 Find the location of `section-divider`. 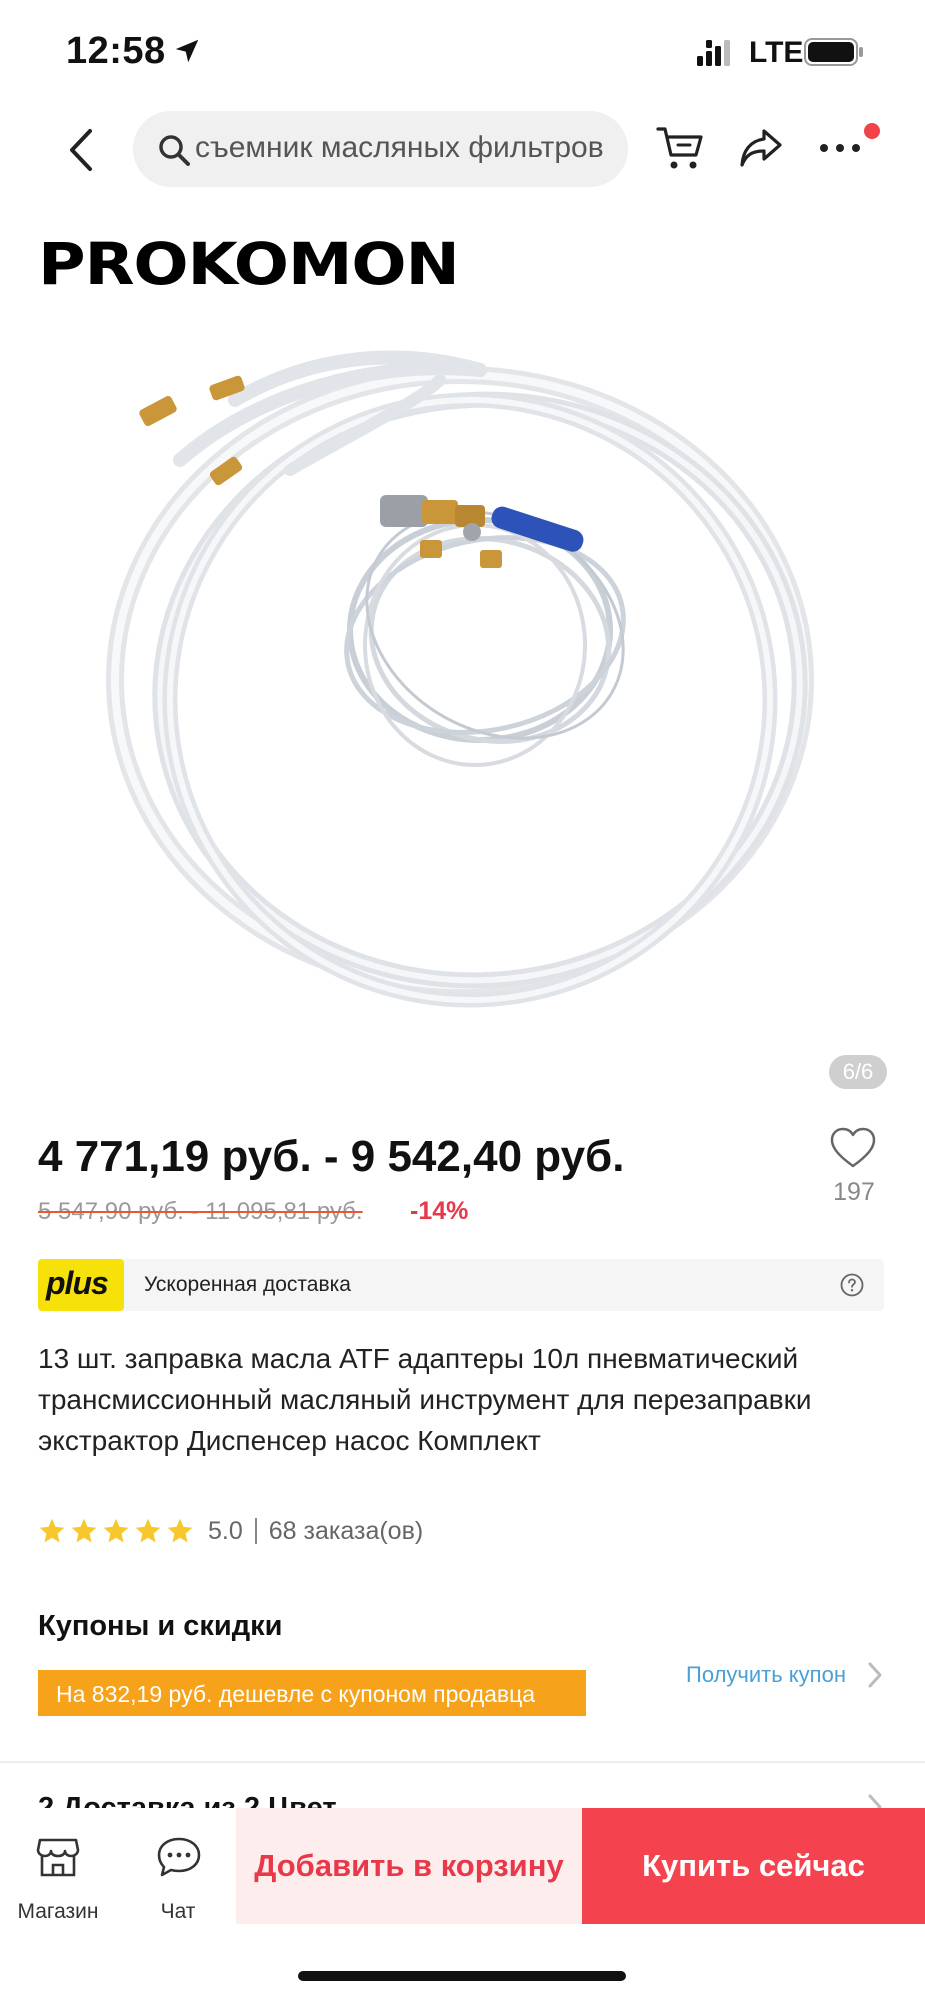

section-divider is located at coordinates (462, 1762).